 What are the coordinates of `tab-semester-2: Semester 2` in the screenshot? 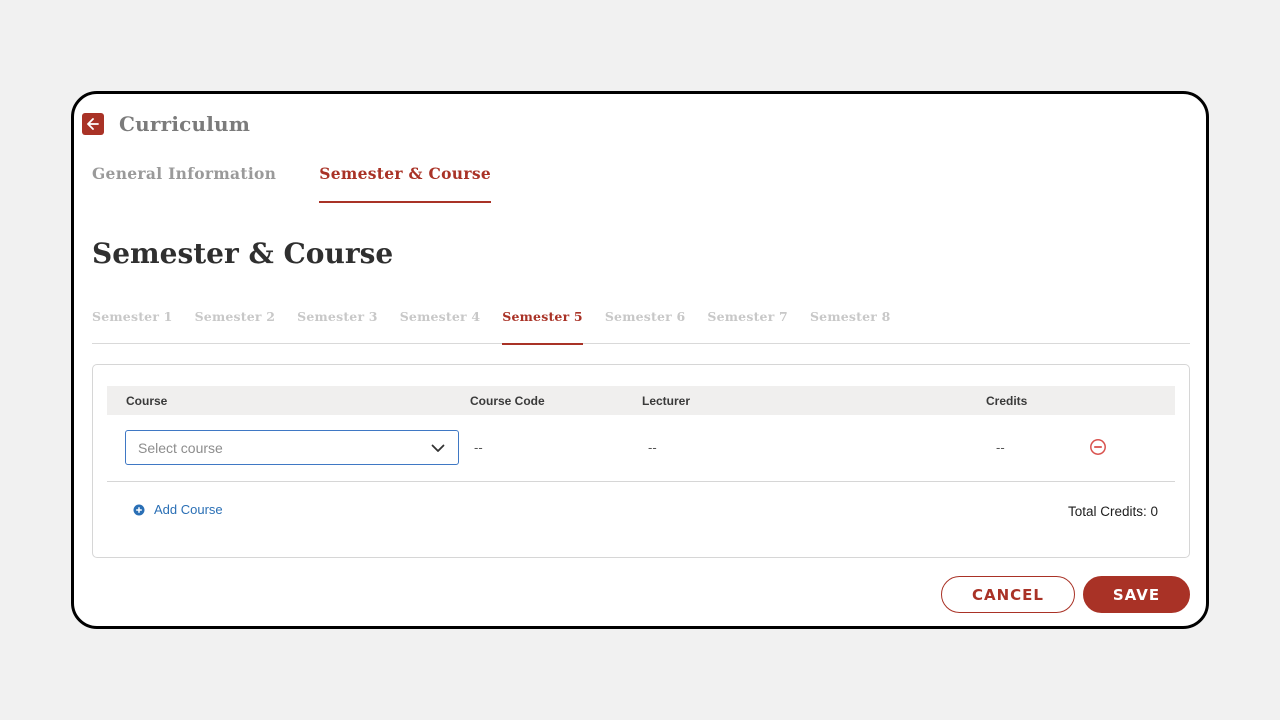 It's located at (235, 325).